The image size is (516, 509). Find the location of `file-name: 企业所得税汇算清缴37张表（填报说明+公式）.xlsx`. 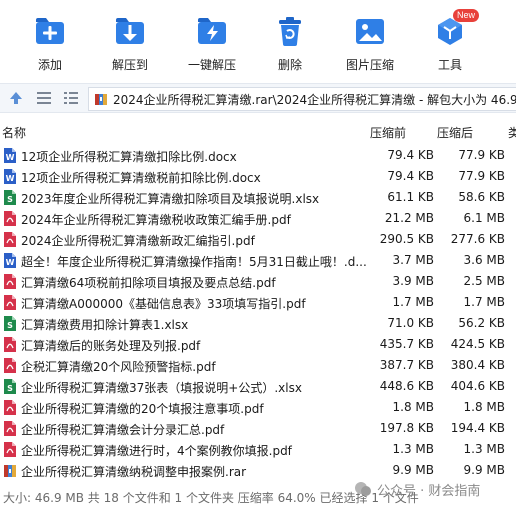

file-name: 企业所得税汇算清缴37张表（填报说明+公式）.xlsx is located at coordinates (161, 388).